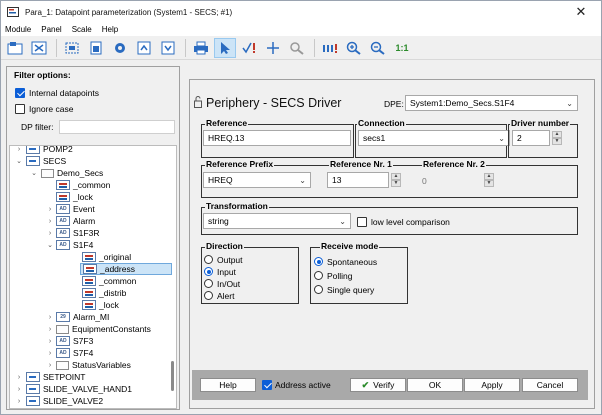  What do you see at coordinates (208, 295) in the screenshot?
I see `direction-alert-radio` at bounding box center [208, 295].